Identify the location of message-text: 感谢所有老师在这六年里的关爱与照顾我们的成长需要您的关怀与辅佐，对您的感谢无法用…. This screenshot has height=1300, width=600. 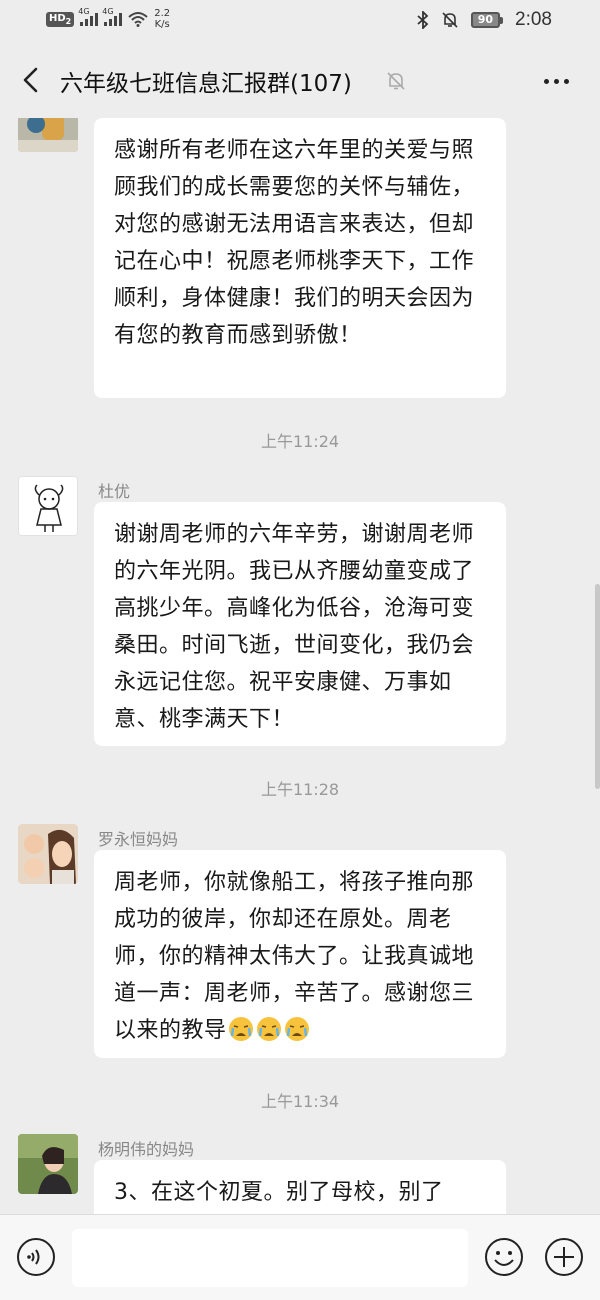
(294, 243).